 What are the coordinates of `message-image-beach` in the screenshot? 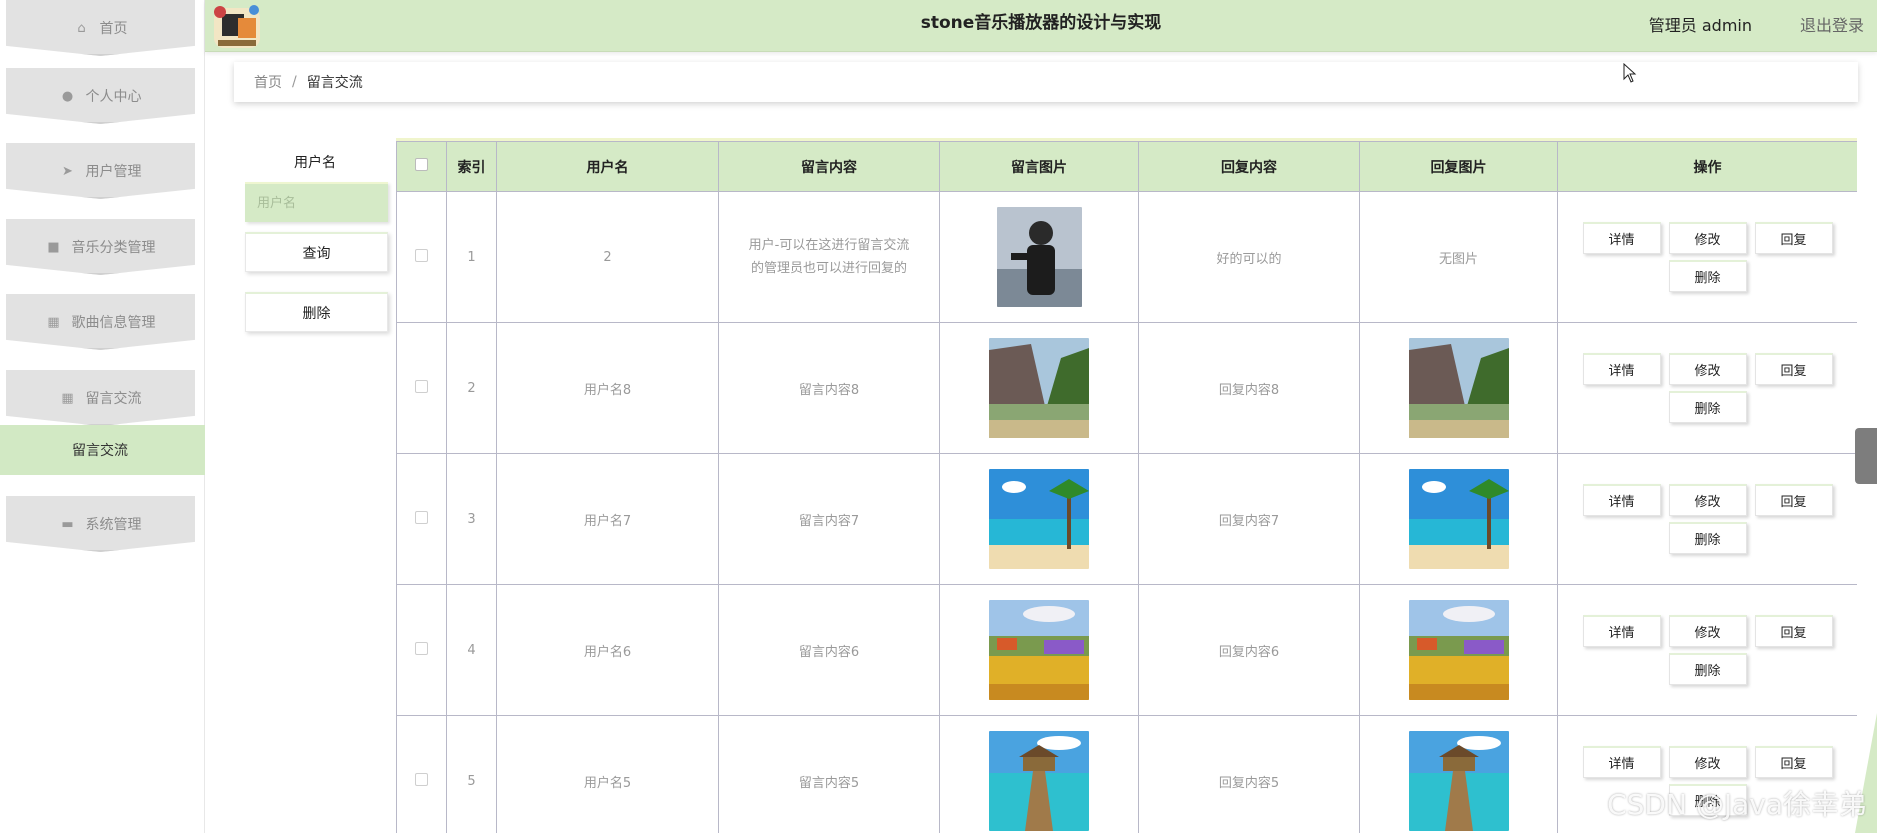 It's located at (1039, 519).